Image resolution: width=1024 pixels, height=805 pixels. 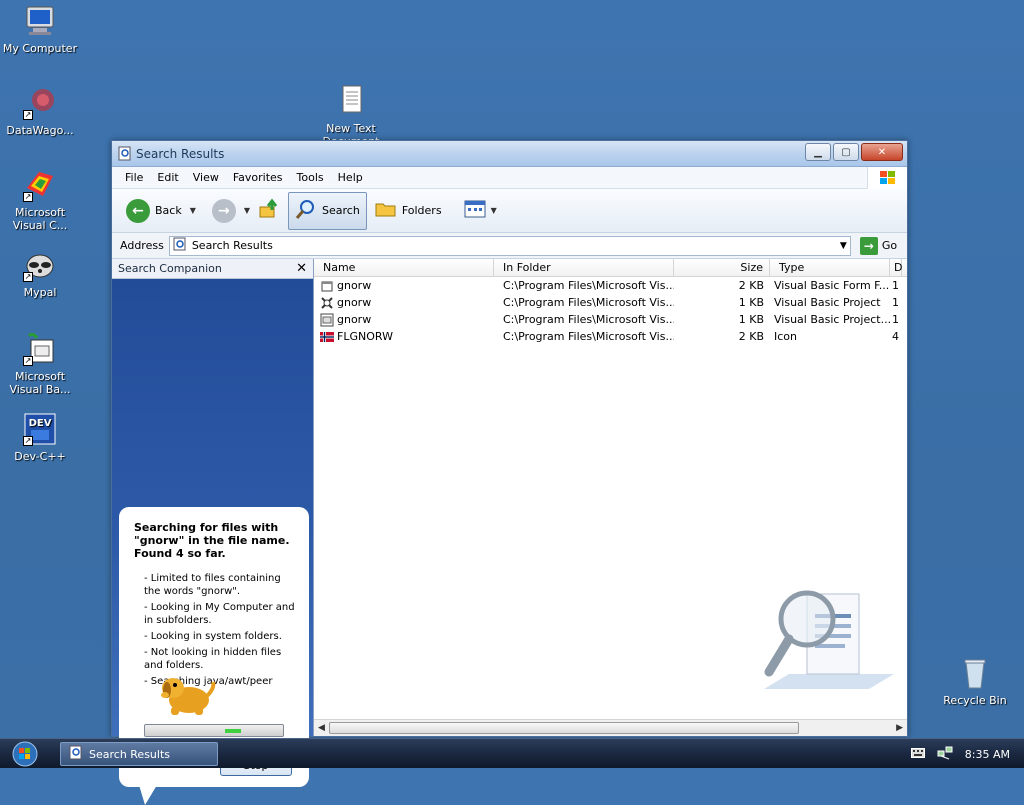 I want to click on search-magnifier-watermark-icon, so click(x=829, y=649).